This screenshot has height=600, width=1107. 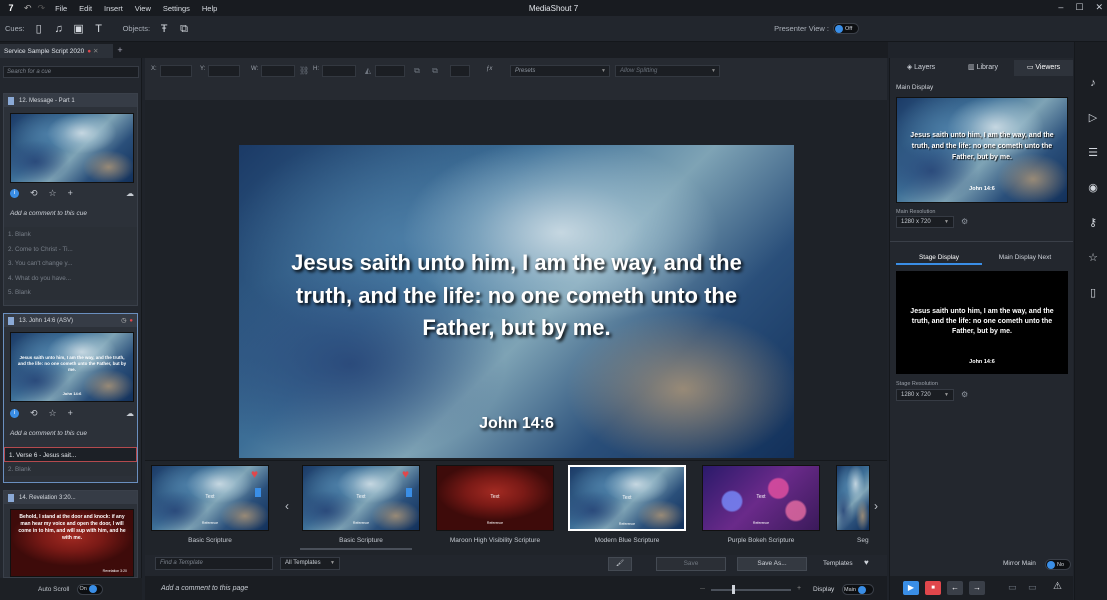 What do you see at coordinates (176, 71) in the screenshot?
I see `x-input` at bounding box center [176, 71].